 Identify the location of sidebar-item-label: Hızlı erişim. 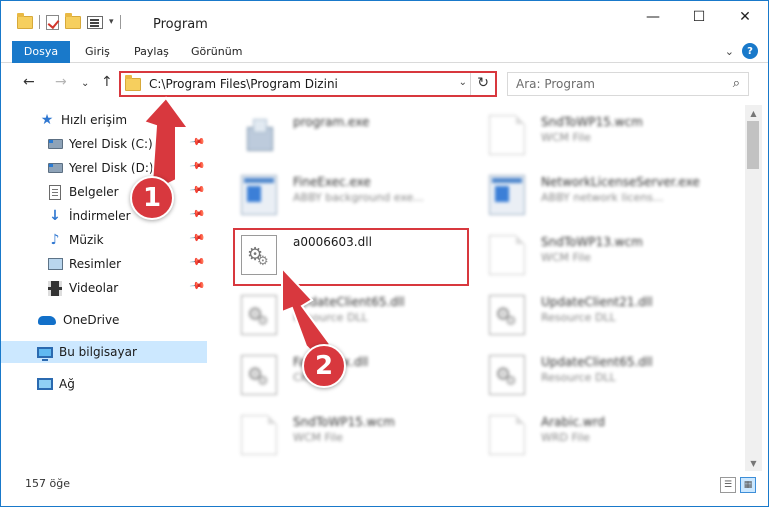
(94, 120).